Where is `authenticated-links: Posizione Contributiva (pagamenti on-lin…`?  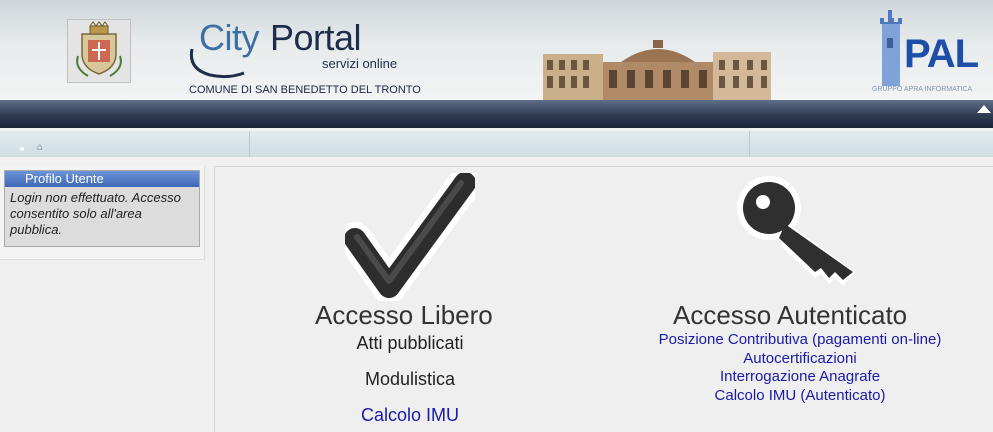 authenticated-links: Posizione Contributiva (pagamenti on-lin… is located at coordinates (800, 368).